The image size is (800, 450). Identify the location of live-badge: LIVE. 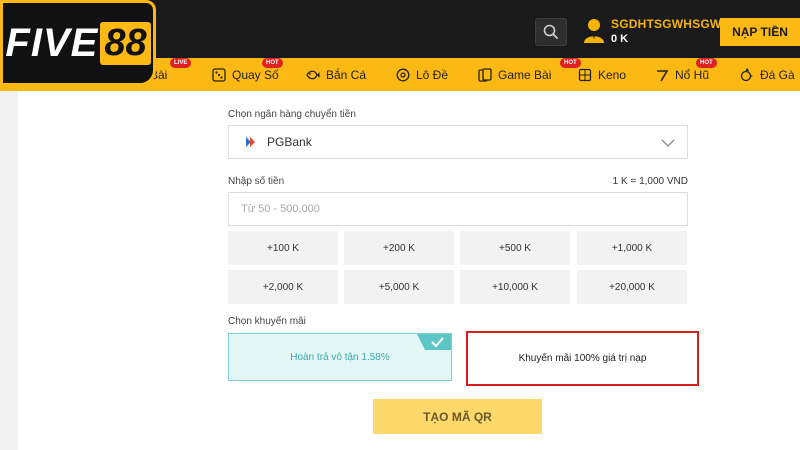
(181, 63).